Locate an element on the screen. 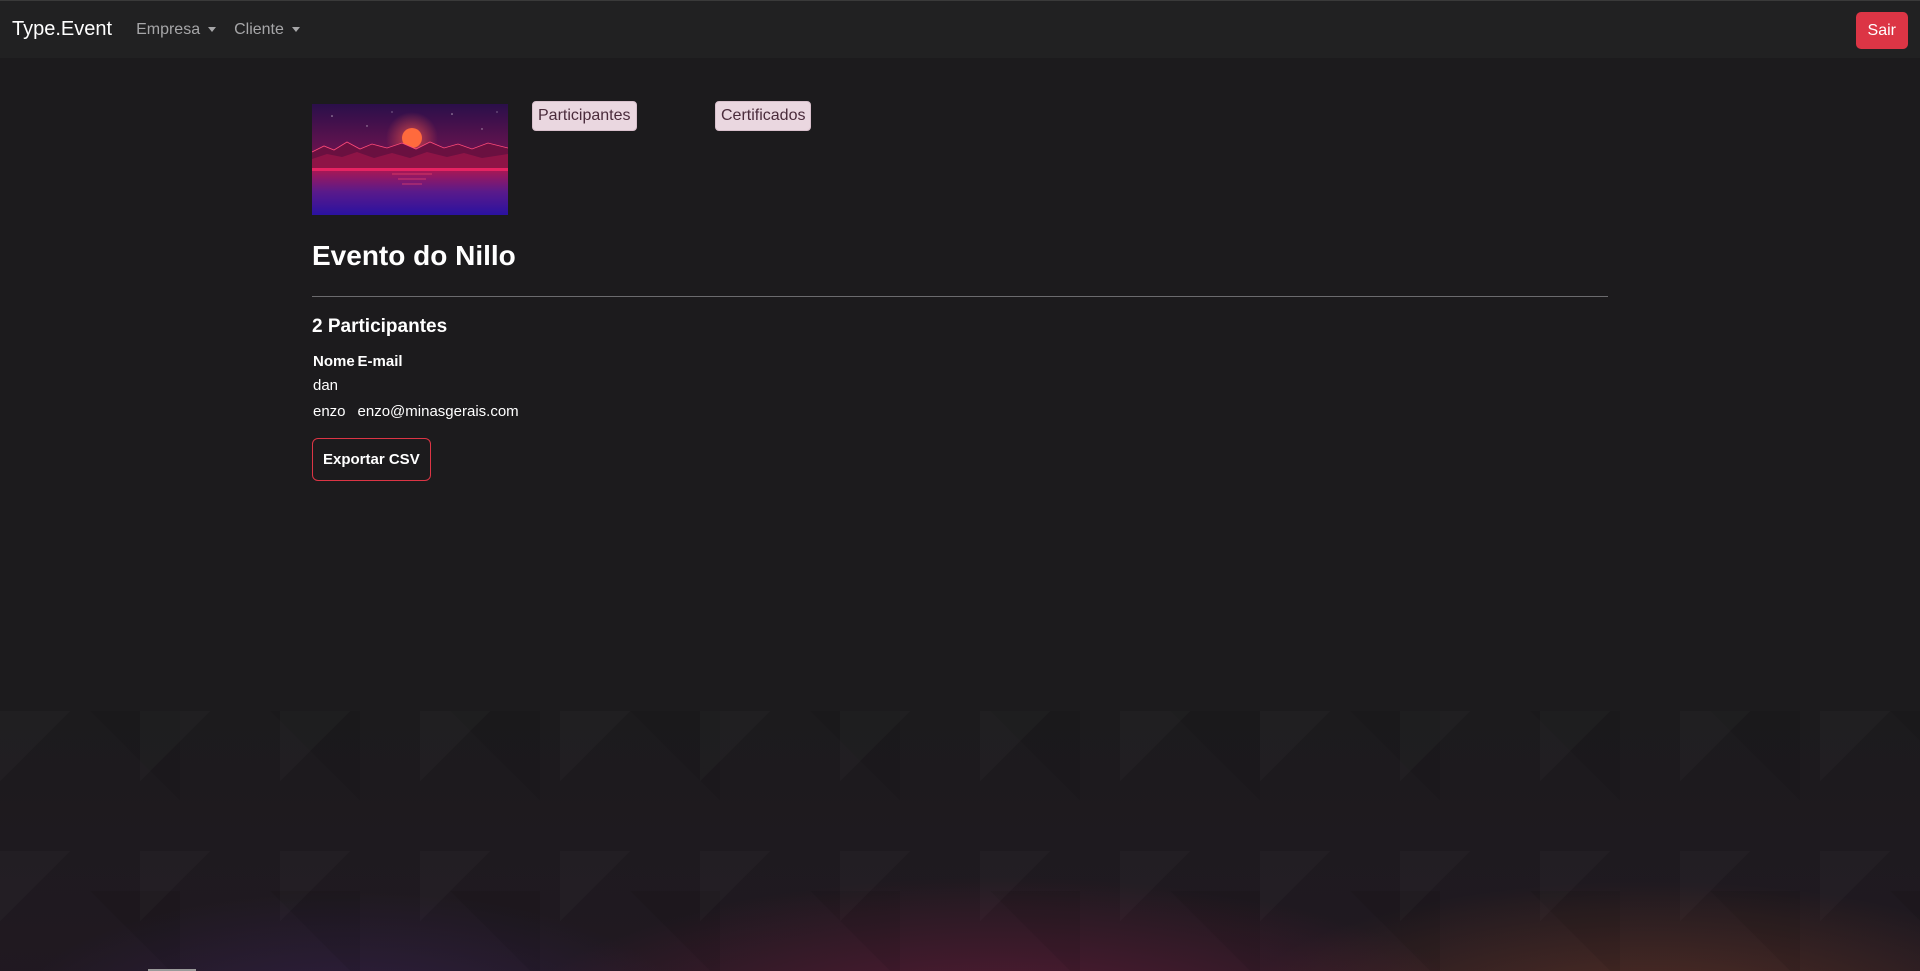 Image resolution: width=1920 pixels, height=971 pixels. participant-email: enzo@minasgerais.com is located at coordinates (438, 411).